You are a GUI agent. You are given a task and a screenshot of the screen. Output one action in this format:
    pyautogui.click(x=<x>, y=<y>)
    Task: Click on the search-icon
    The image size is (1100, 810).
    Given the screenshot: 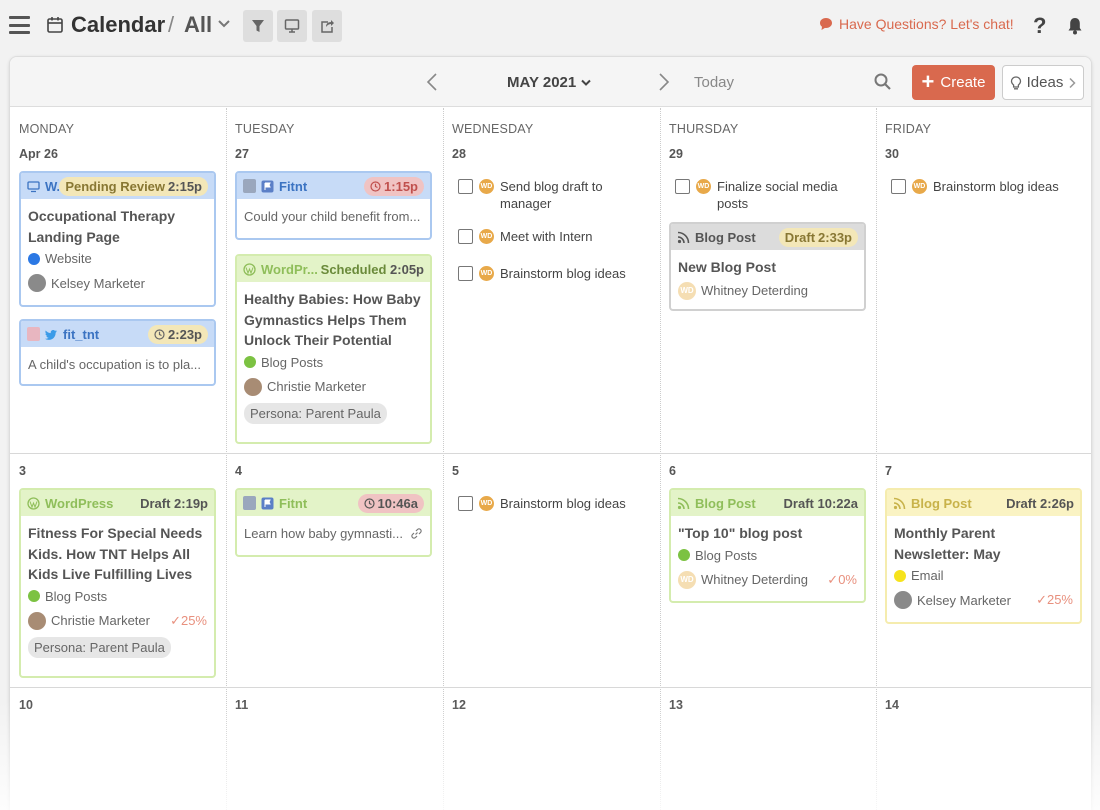 What is the action you would take?
    pyautogui.click(x=882, y=81)
    